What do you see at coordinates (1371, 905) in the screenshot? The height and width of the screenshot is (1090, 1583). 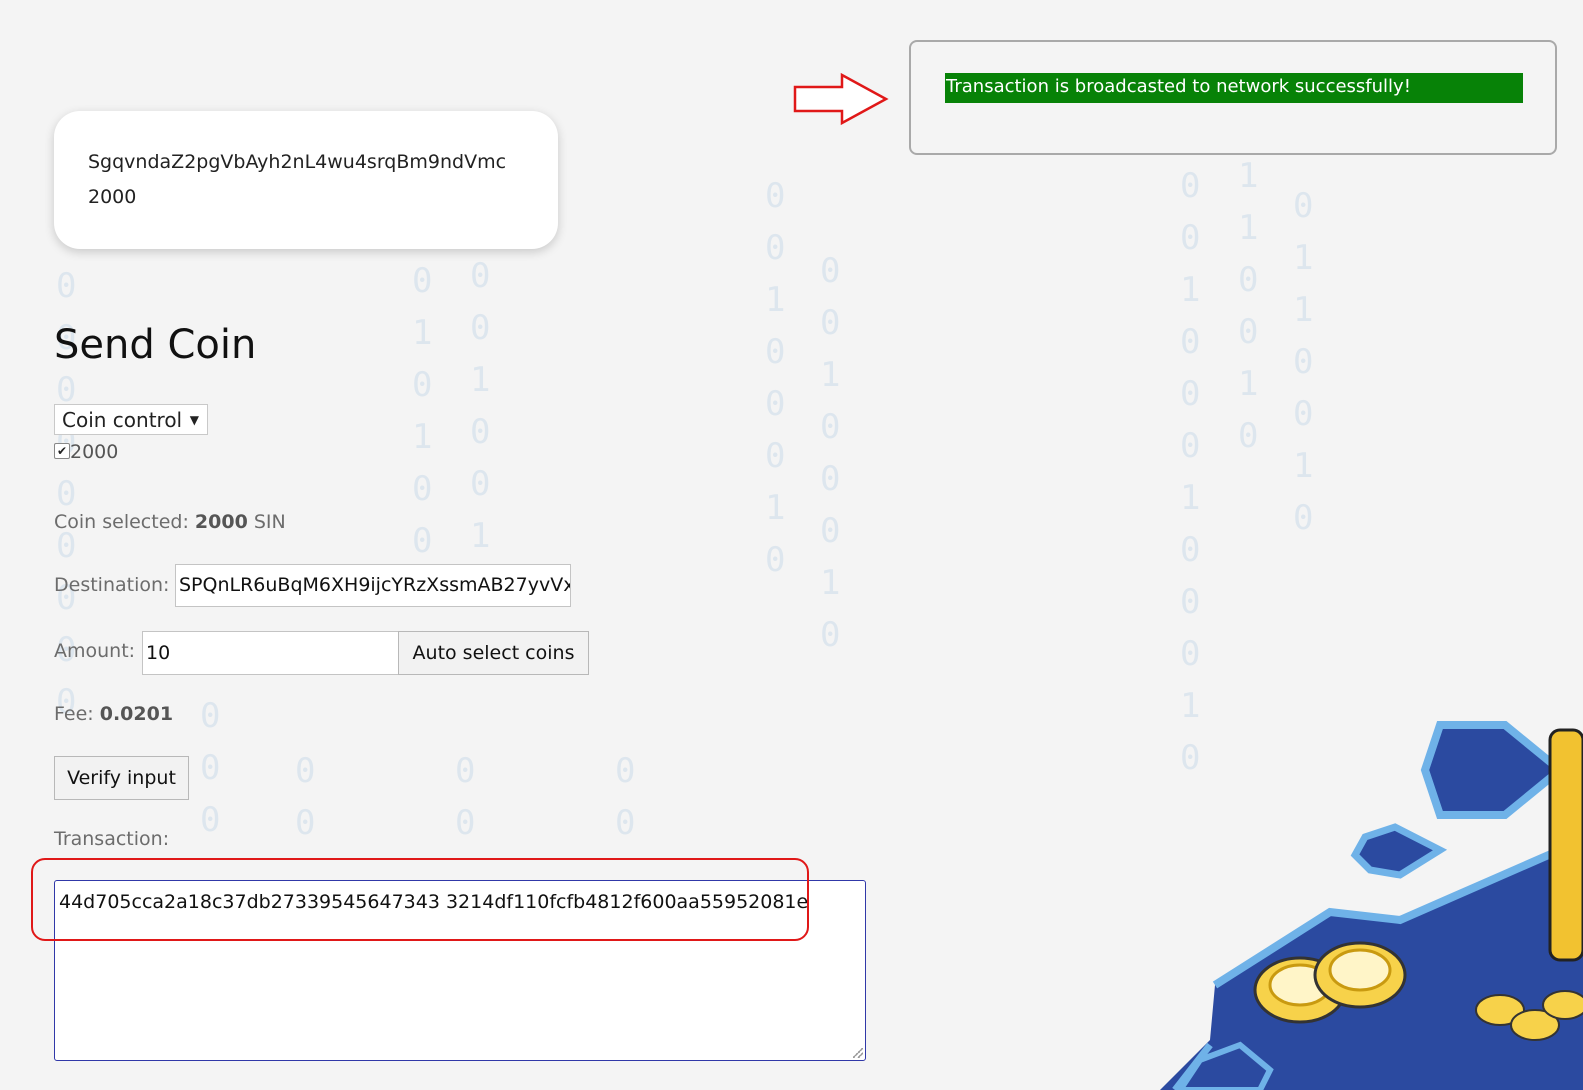 I see `coins-illustration` at bounding box center [1371, 905].